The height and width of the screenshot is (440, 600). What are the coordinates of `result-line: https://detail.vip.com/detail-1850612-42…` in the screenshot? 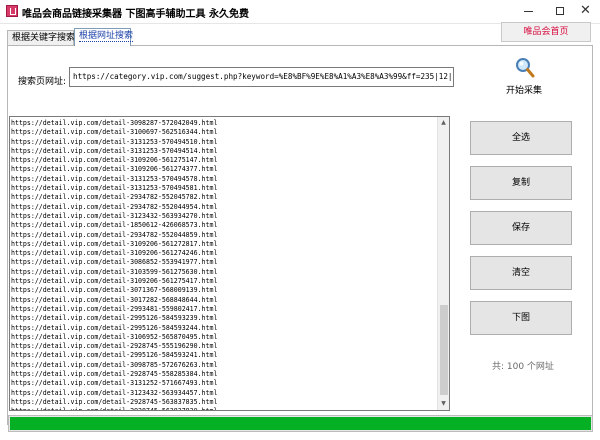 It's located at (114, 225).